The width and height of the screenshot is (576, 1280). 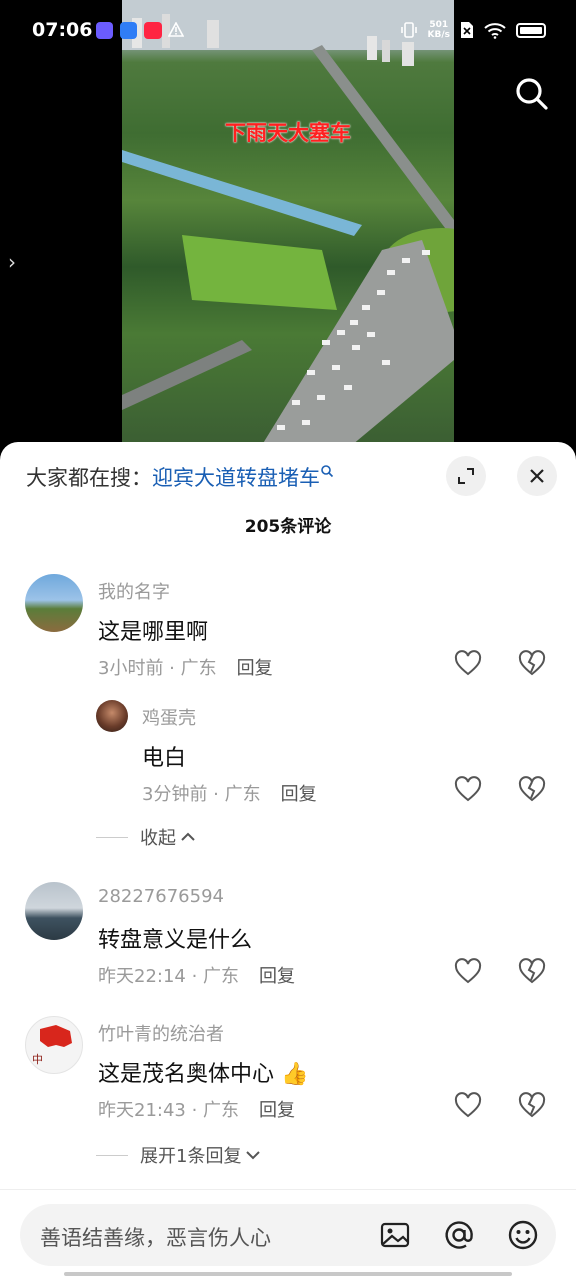 What do you see at coordinates (523, 1235) in the screenshot?
I see `emoji-icon` at bounding box center [523, 1235].